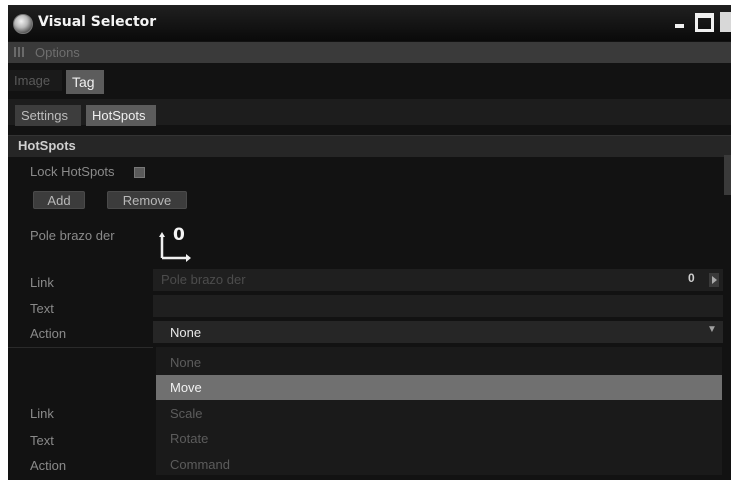 Image resolution: width=737 pixels, height=482 pixels. What do you see at coordinates (42, 413) in the screenshot?
I see `link-label-2: Link` at bounding box center [42, 413].